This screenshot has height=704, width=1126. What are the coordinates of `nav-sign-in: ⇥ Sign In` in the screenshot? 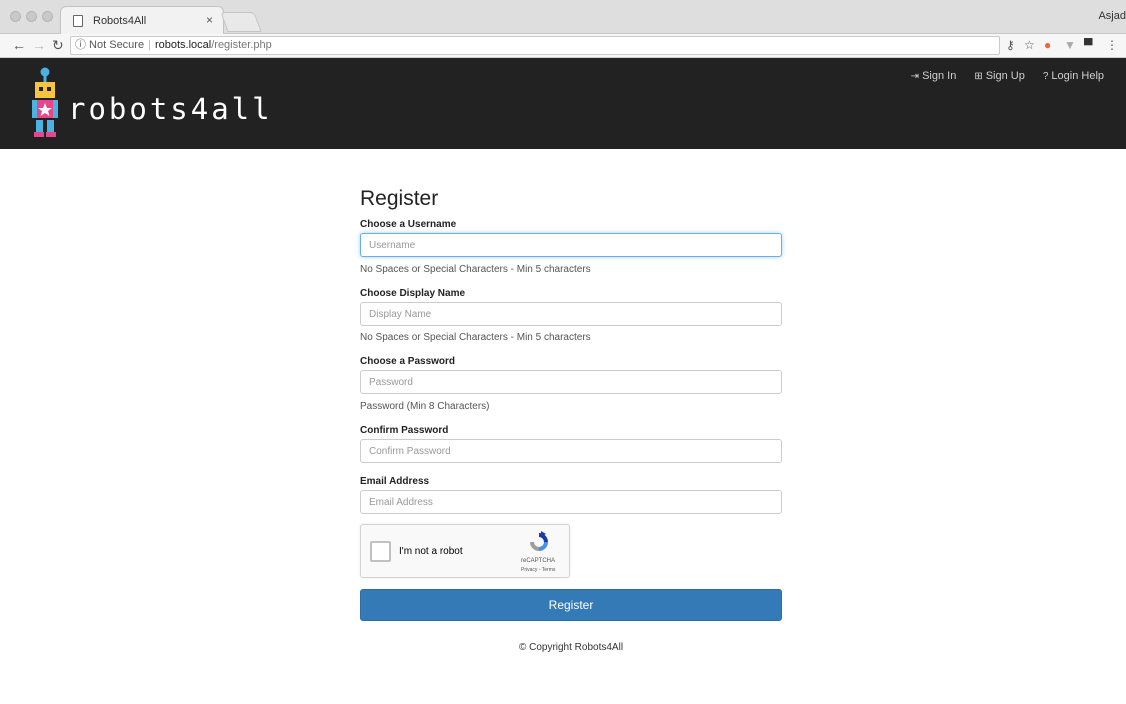 It's located at (934, 76).